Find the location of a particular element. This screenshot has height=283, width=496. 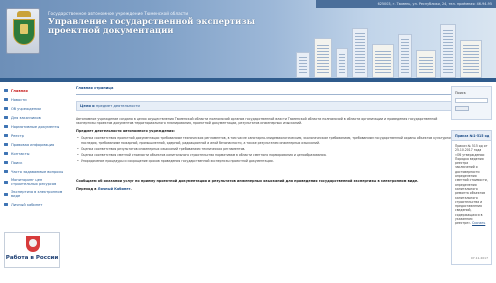

org-title-line2: проектной документации is located at coordinates (111, 30).